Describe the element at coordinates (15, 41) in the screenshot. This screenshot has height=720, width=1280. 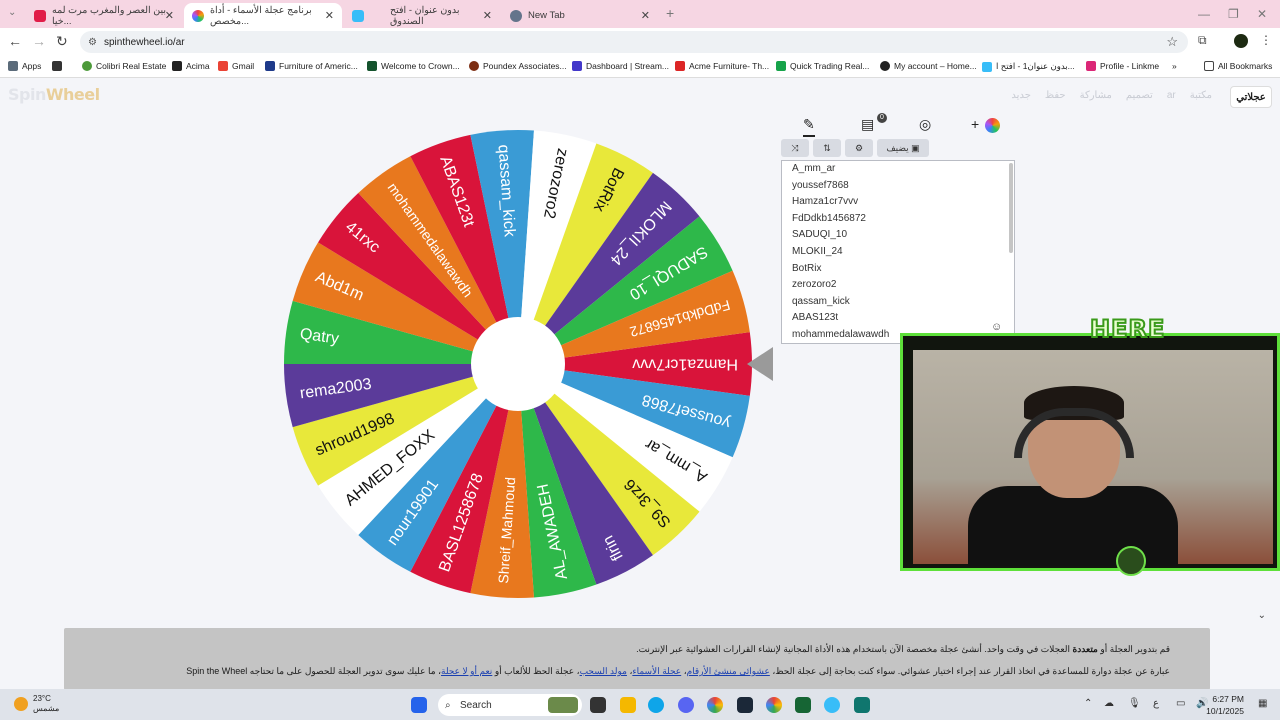
I see `back-arrow-icon: ←` at that location.